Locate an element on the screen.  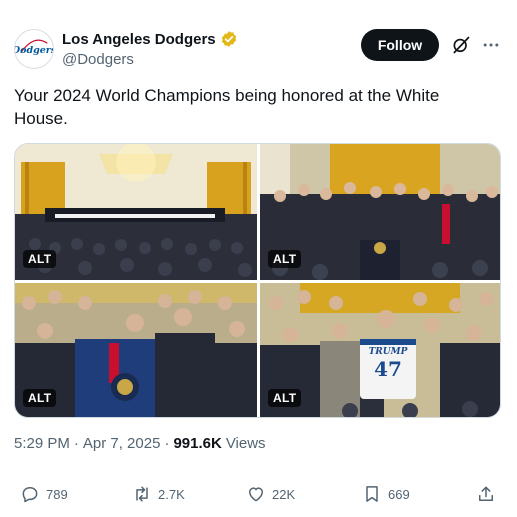
verified-badge-icon is located at coordinates (228, 39).